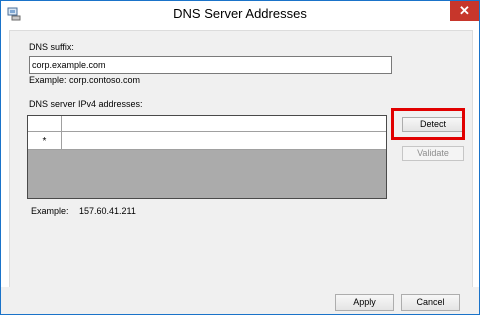 The height and width of the screenshot is (315, 480). I want to click on title-bar: DNS Server Addresses ✕, so click(240, 14).